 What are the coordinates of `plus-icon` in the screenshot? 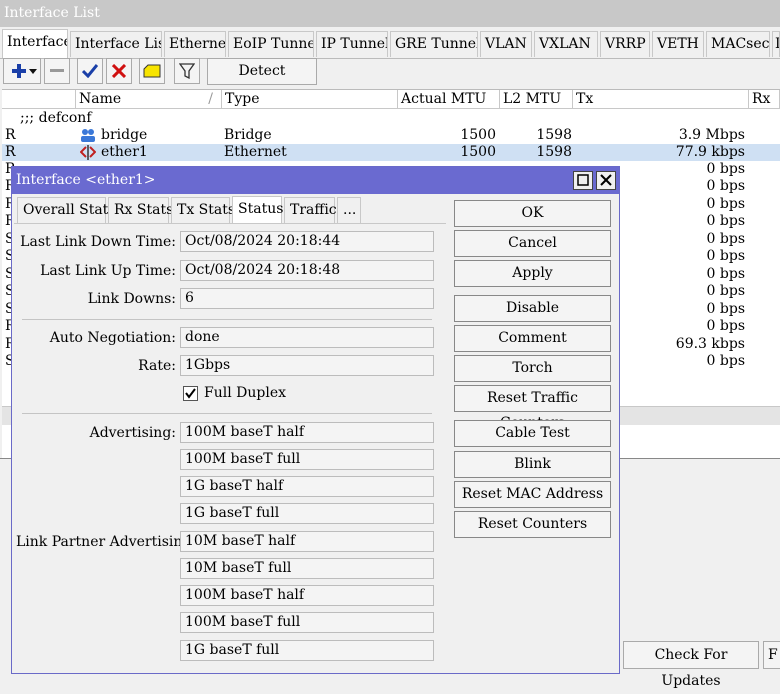 It's located at (24, 71).